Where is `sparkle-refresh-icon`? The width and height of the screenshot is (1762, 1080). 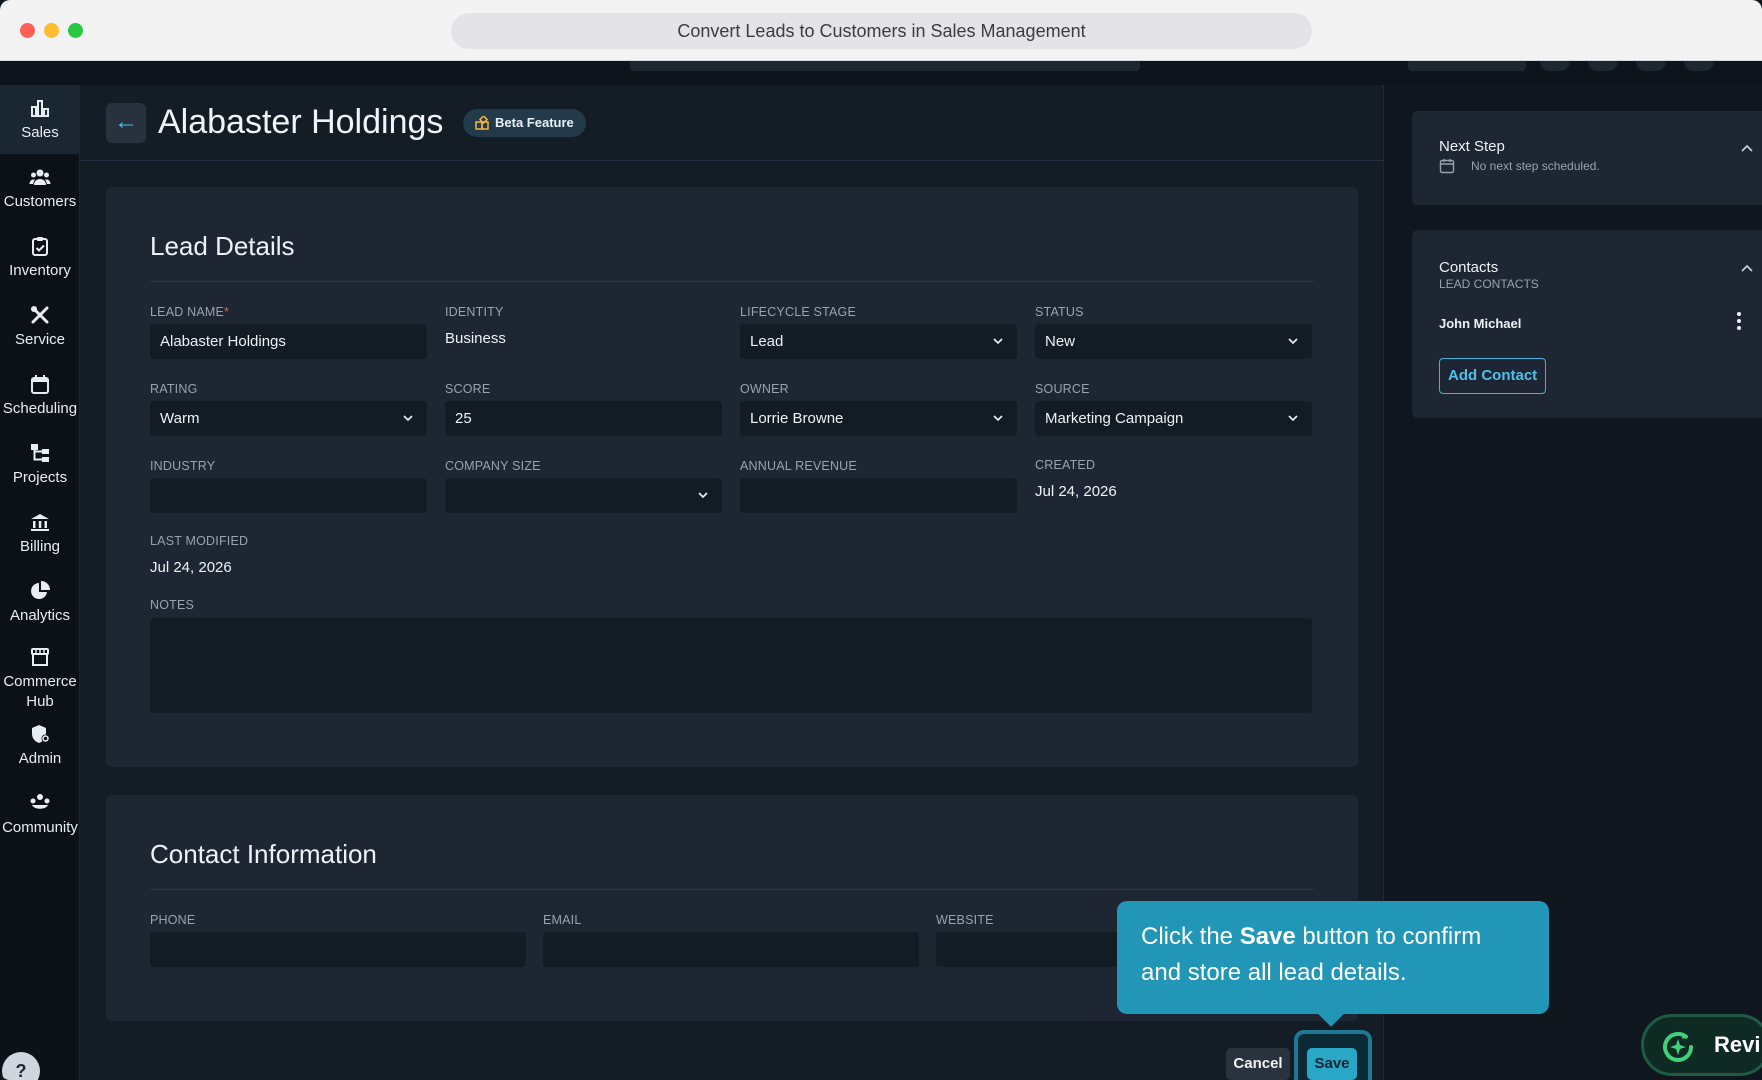
sparkle-refresh-icon is located at coordinates (1678, 1046).